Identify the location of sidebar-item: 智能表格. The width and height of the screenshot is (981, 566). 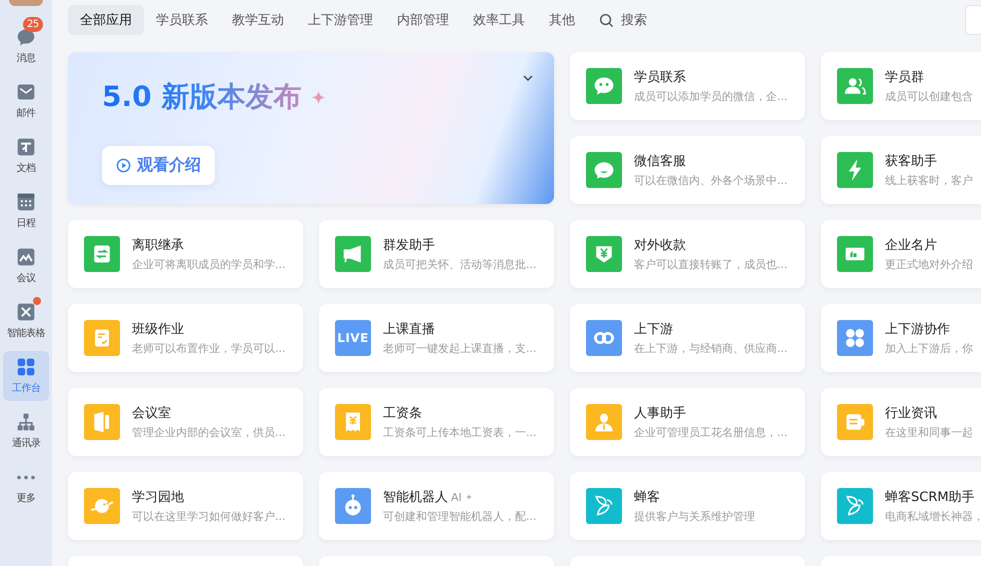
(26, 321).